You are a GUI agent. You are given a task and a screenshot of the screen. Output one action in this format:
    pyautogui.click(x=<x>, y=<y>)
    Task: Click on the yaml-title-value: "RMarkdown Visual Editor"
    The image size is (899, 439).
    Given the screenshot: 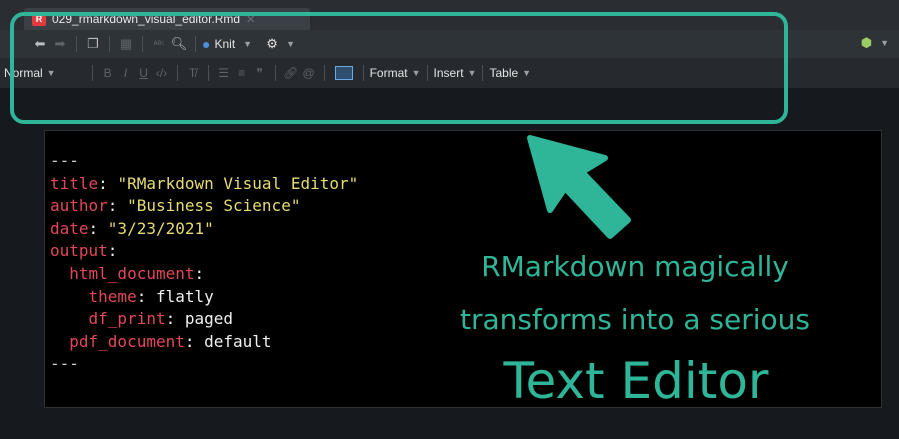 What is the action you would take?
    pyautogui.click(x=238, y=183)
    